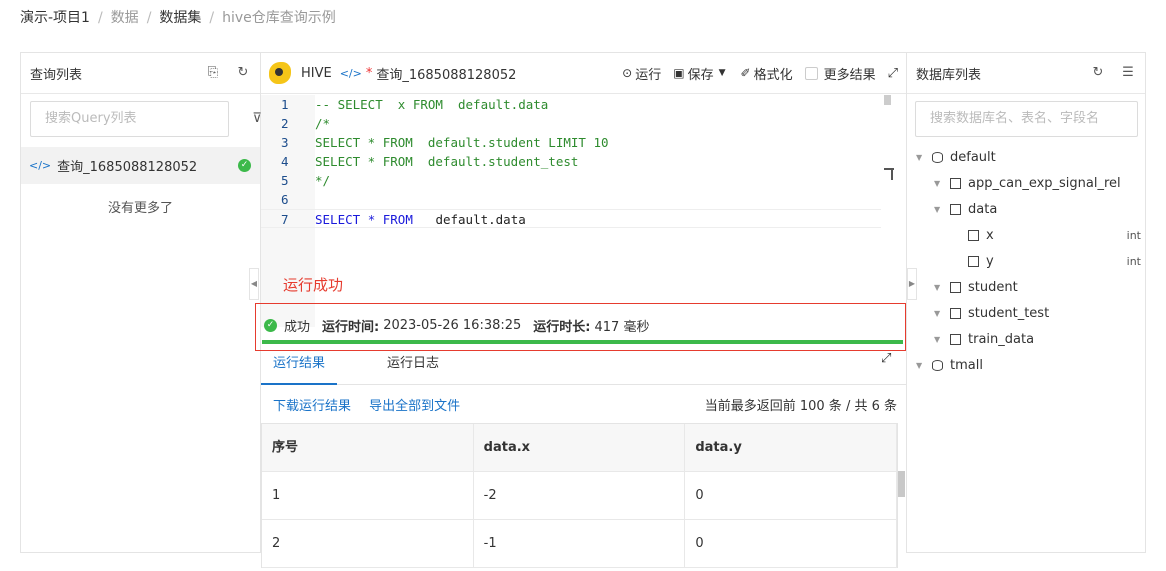 The image size is (1166, 571). Describe the element at coordinates (446, 75) in the screenshot. I see `query-name: 查询_1685088128052` at that location.